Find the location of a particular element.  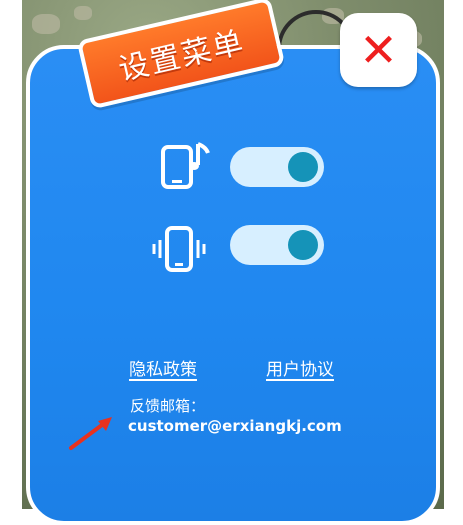

vibrate-icon is located at coordinates (179, 249).